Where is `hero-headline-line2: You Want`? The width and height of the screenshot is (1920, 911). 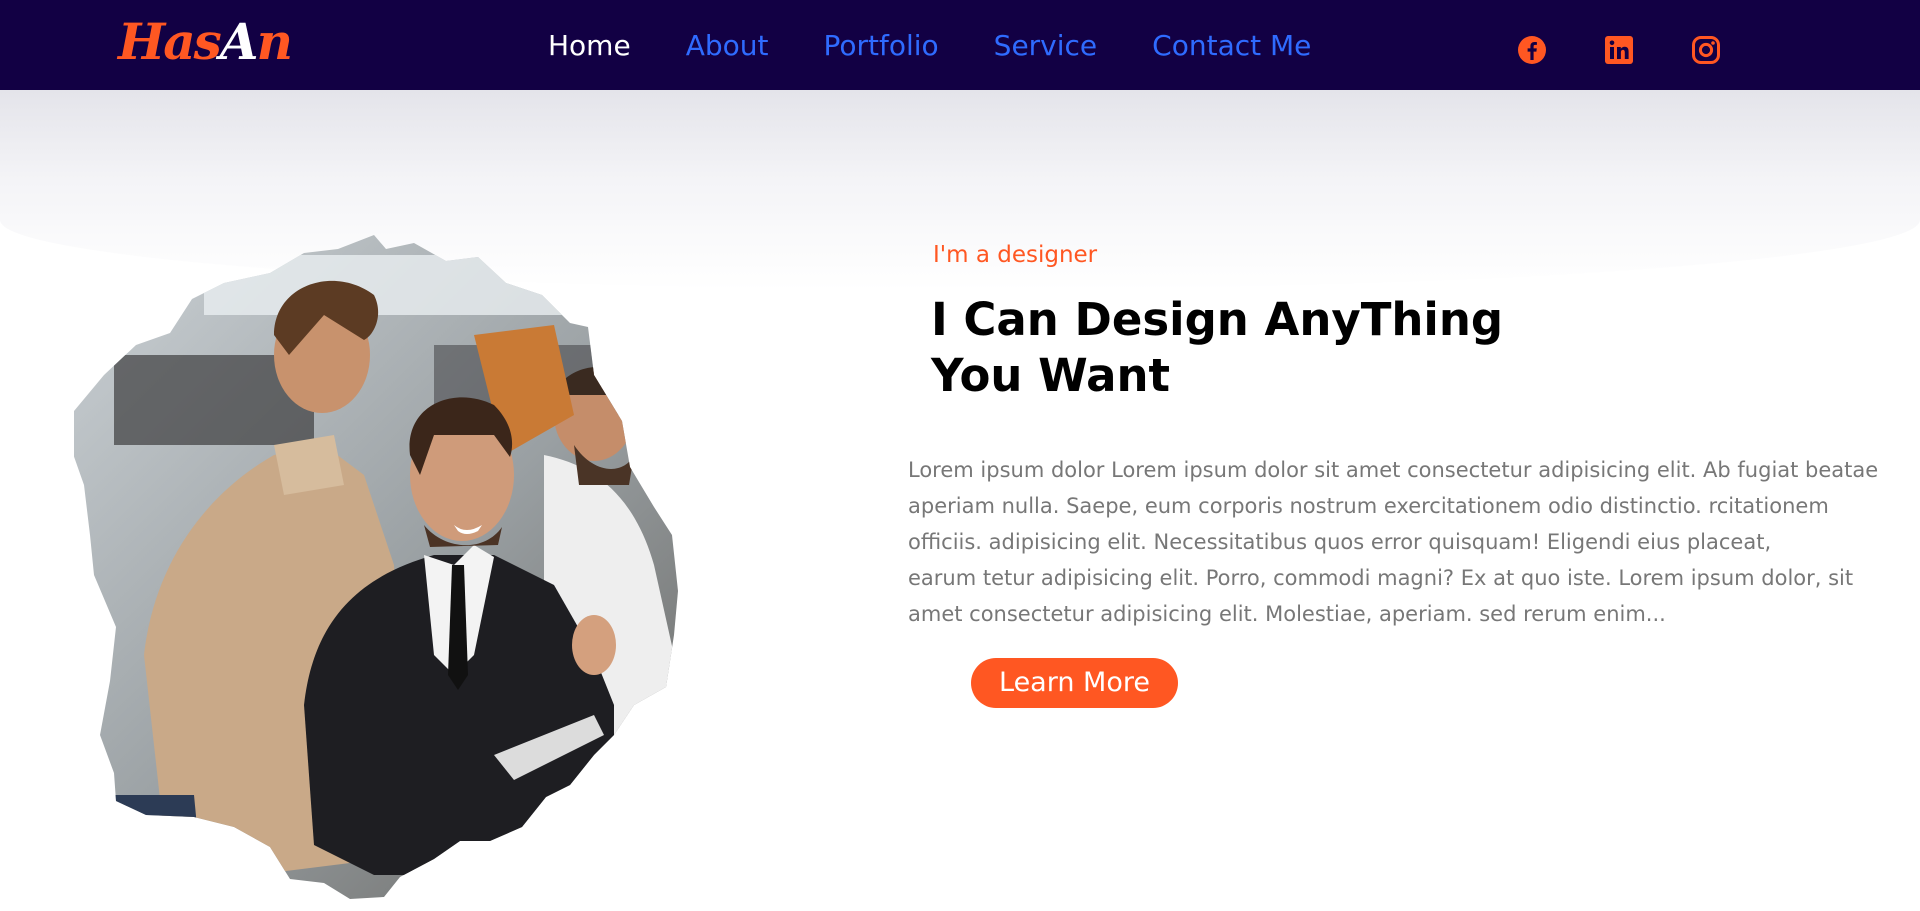
hero-headline-line2: You Want is located at coordinates (1051, 375).